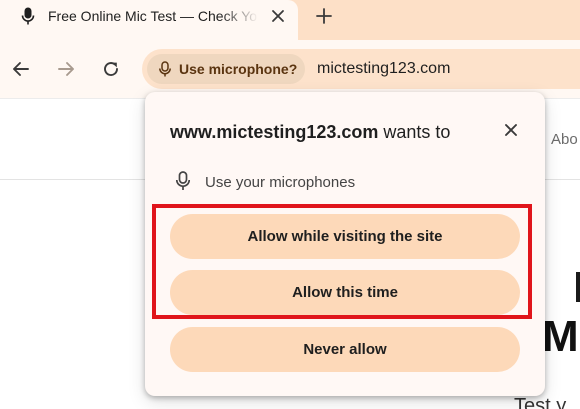 The height and width of the screenshot is (409, 580). Describe the element at coordinates (561, 336) in the screenshot. I see `page-heading: Mi` at that location.